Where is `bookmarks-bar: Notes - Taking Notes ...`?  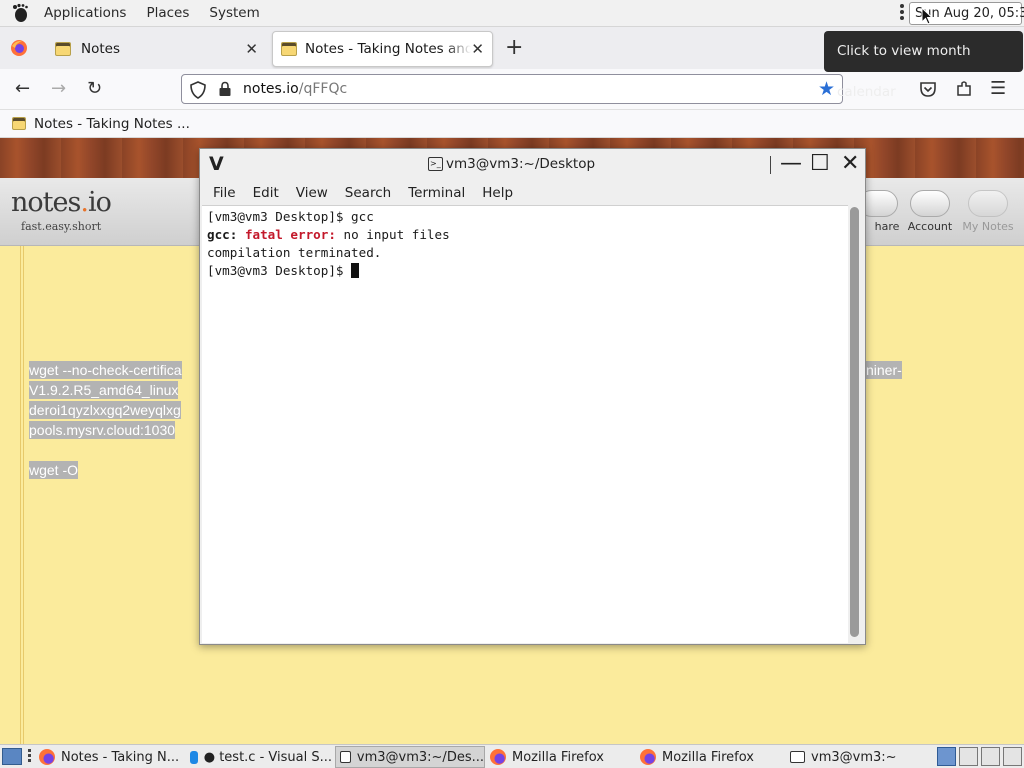 bookmarks-bar: Notes - Taking Notes ... is located at coordinates (512, 124).